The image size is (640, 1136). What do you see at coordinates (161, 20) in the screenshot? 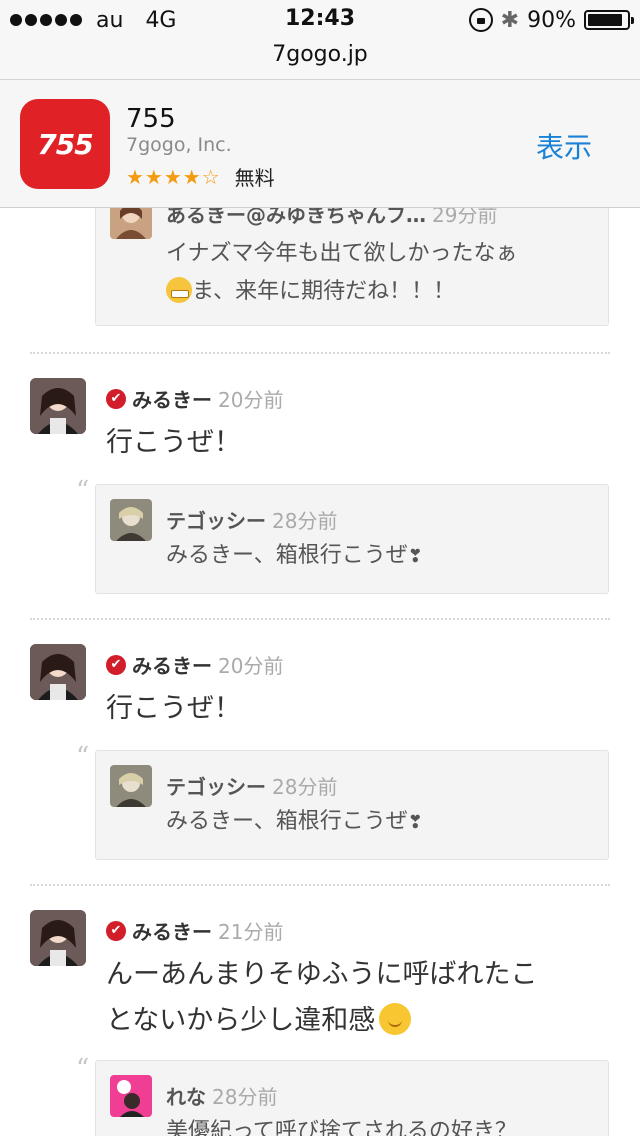
I see `network-type-label: 4G` at bounding box center [161, 20].